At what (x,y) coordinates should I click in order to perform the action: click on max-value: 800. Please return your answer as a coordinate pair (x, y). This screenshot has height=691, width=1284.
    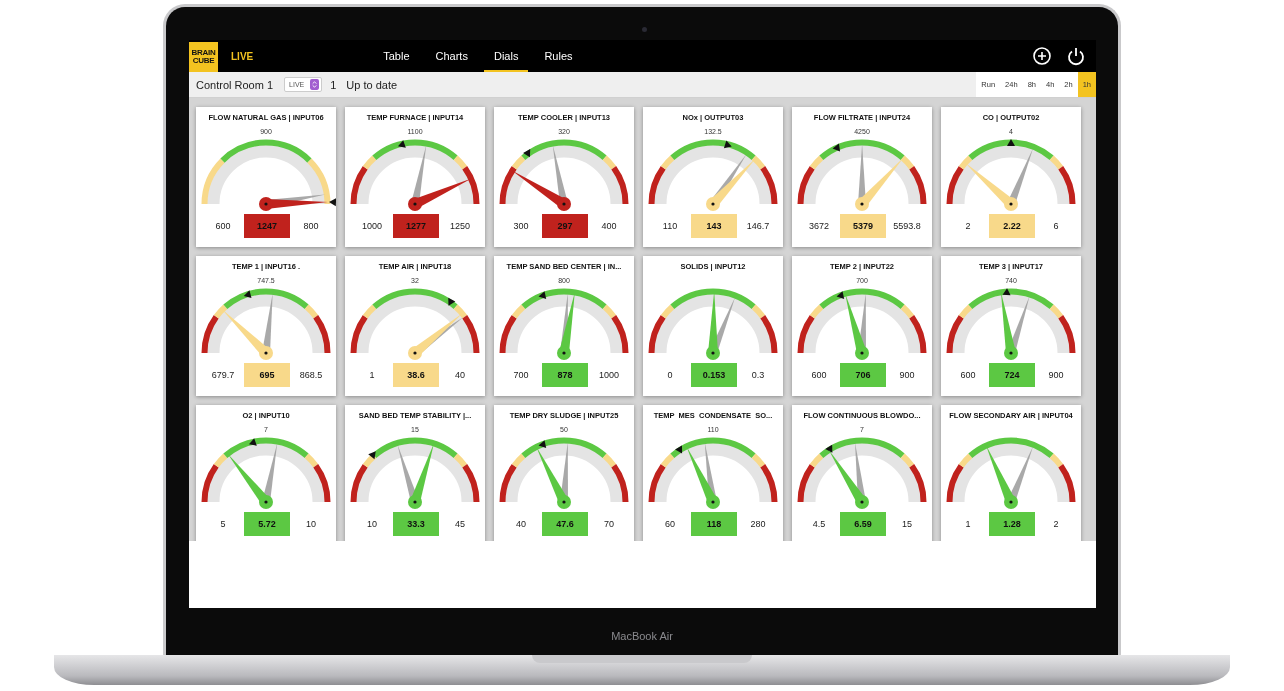
    Looking at the image, I should click on (311, 226).